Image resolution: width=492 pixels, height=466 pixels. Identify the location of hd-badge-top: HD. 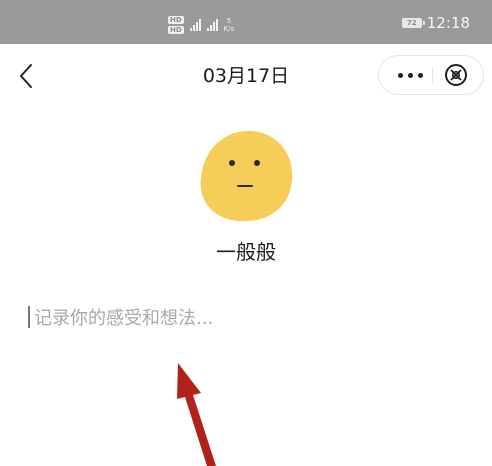
(176, 20).